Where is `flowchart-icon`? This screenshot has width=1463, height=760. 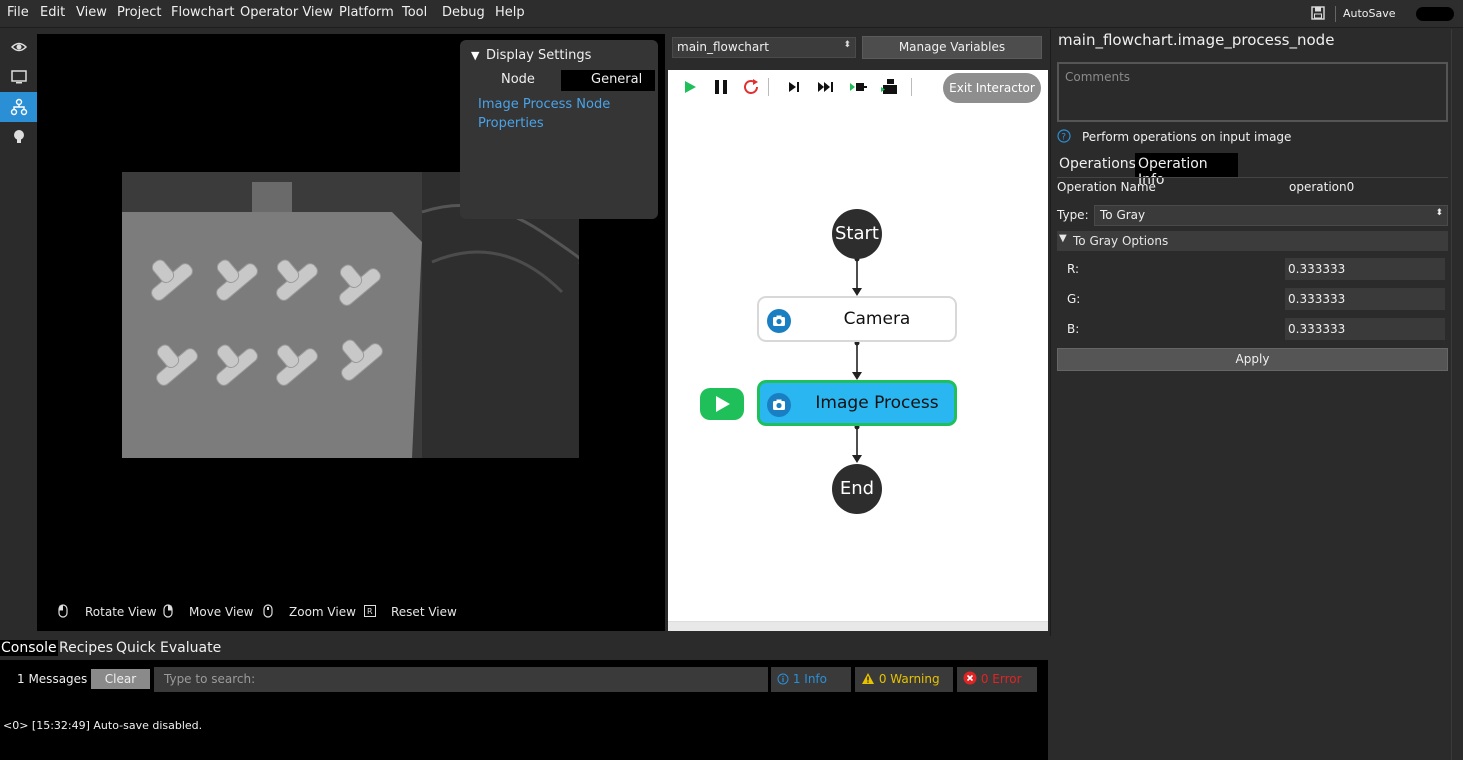
flowchart-icon is located at coordinates (18, 107).